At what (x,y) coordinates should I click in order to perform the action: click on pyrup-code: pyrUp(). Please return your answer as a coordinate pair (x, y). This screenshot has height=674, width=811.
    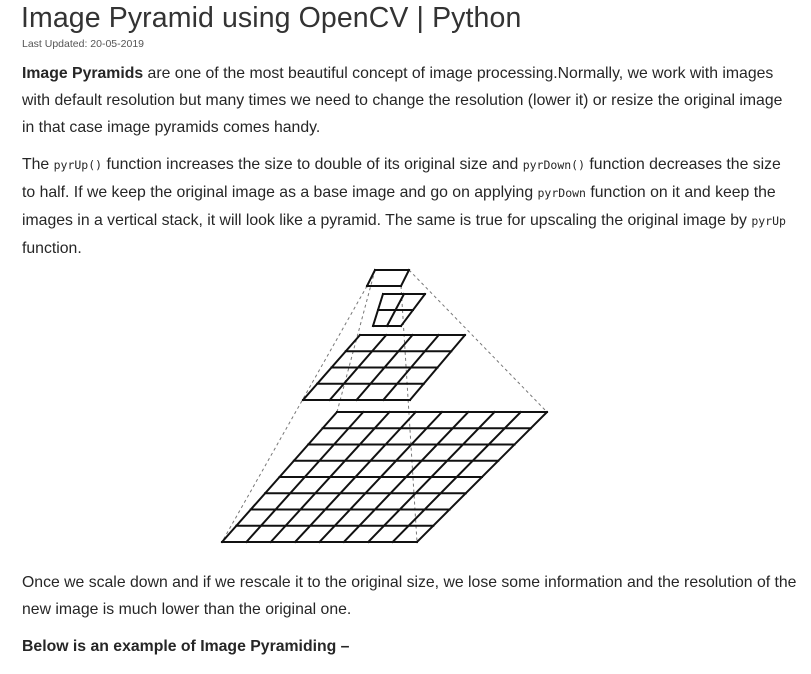
    Looking at the image, I should click on (78, 165).